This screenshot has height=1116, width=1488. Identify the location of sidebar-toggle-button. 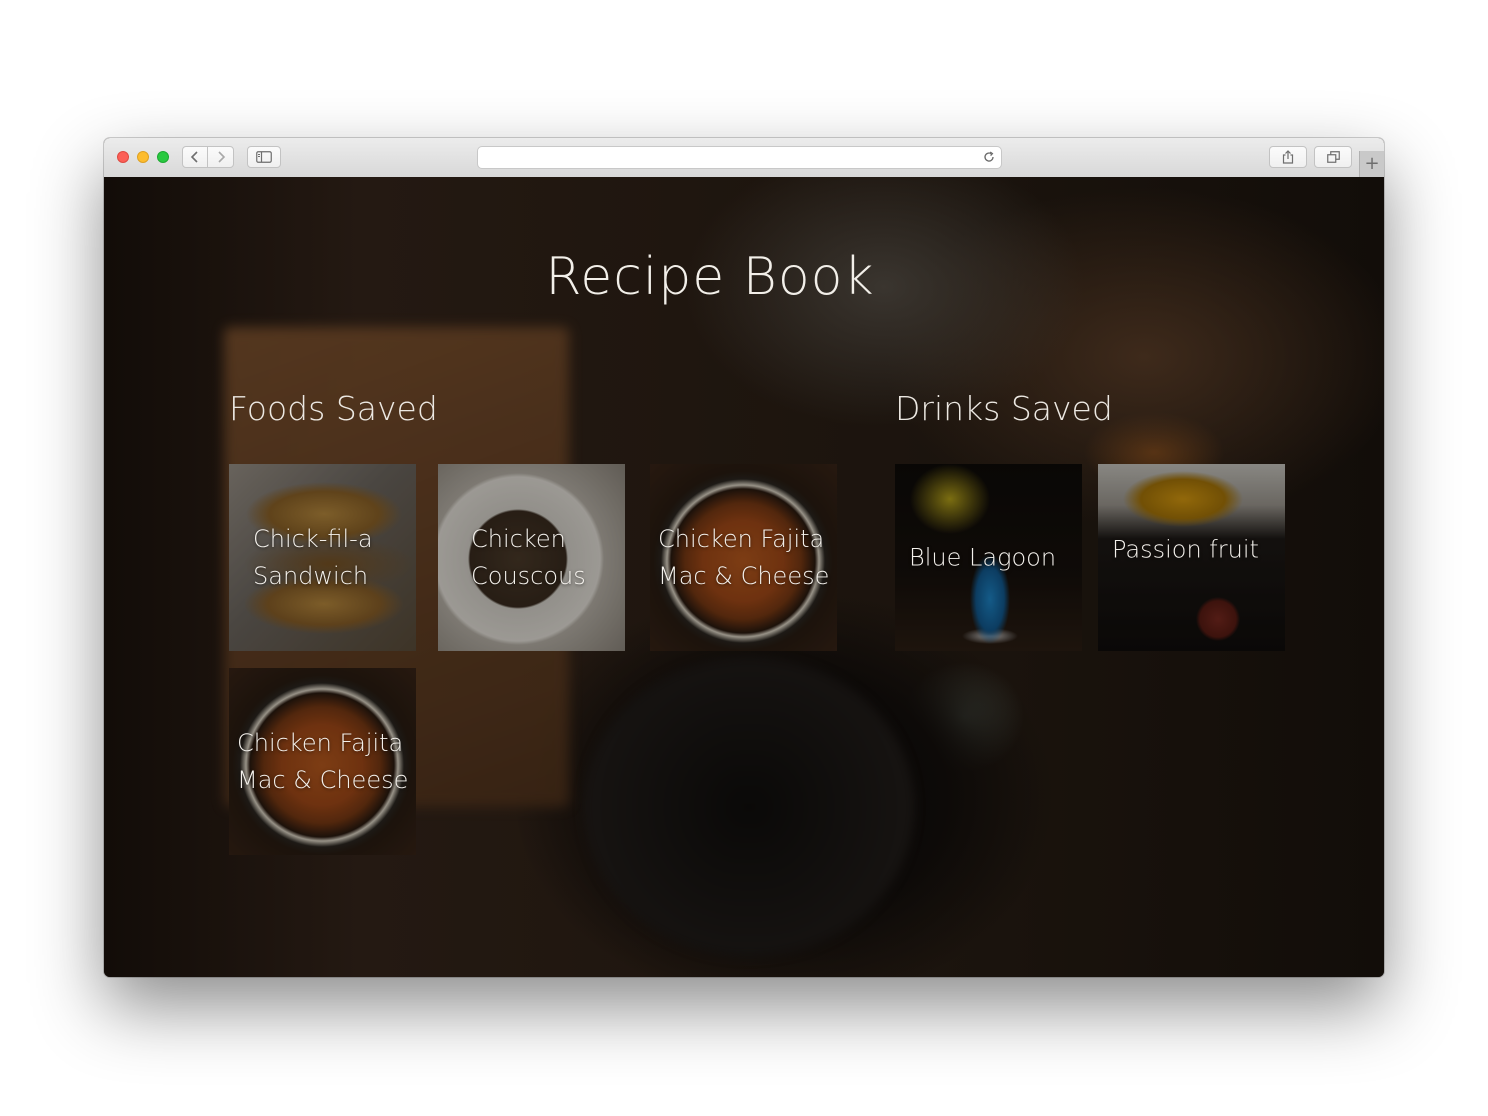
(264, 157).